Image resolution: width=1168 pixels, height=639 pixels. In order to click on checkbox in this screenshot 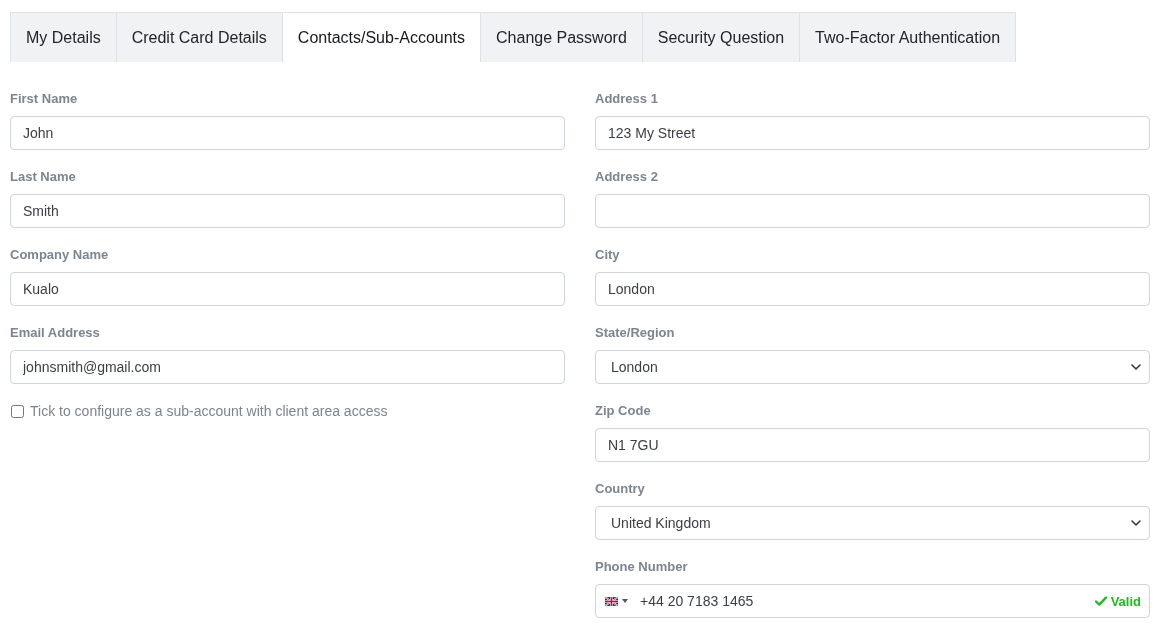, I will do `click(17, 411)`.